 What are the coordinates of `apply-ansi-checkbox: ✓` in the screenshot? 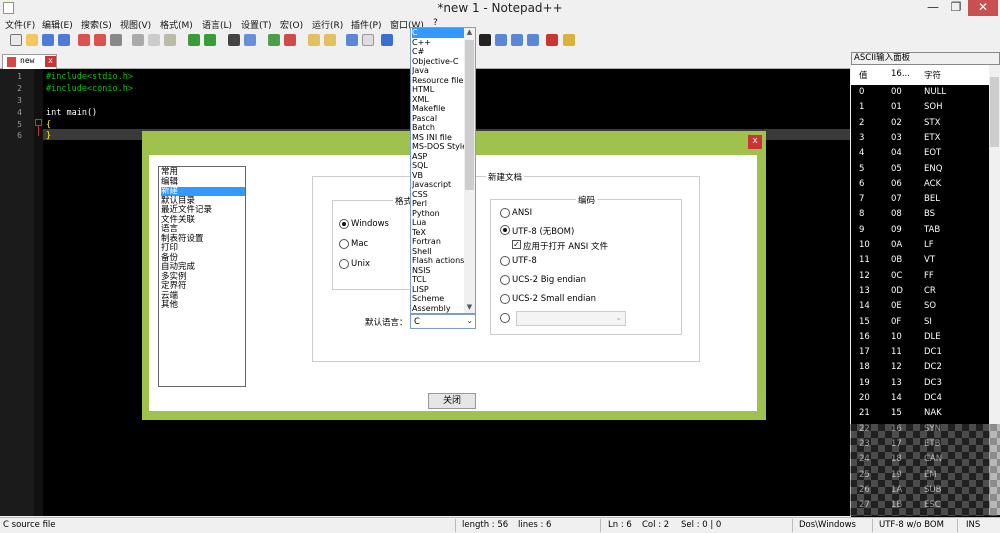 It's located at (516, 244).